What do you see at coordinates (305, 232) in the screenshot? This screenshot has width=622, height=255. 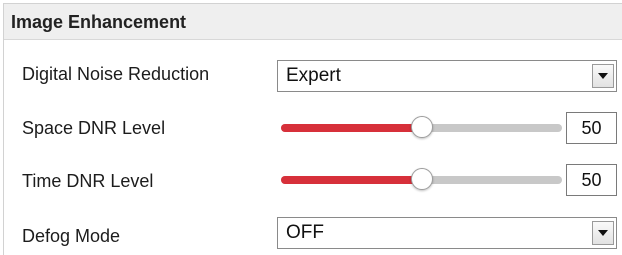 I see `defog-mode-select-value: OFF` at bounding box center [305, 232].